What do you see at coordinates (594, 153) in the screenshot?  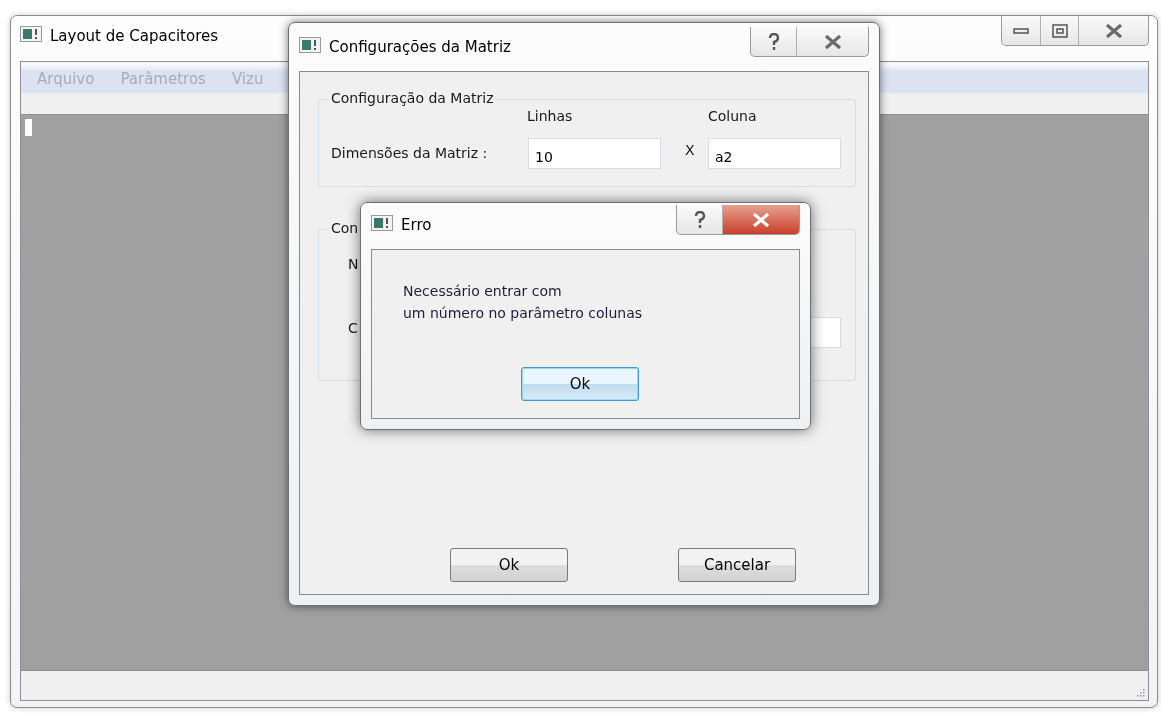 I see `input-field: 10` at bounding box center [594, 153].